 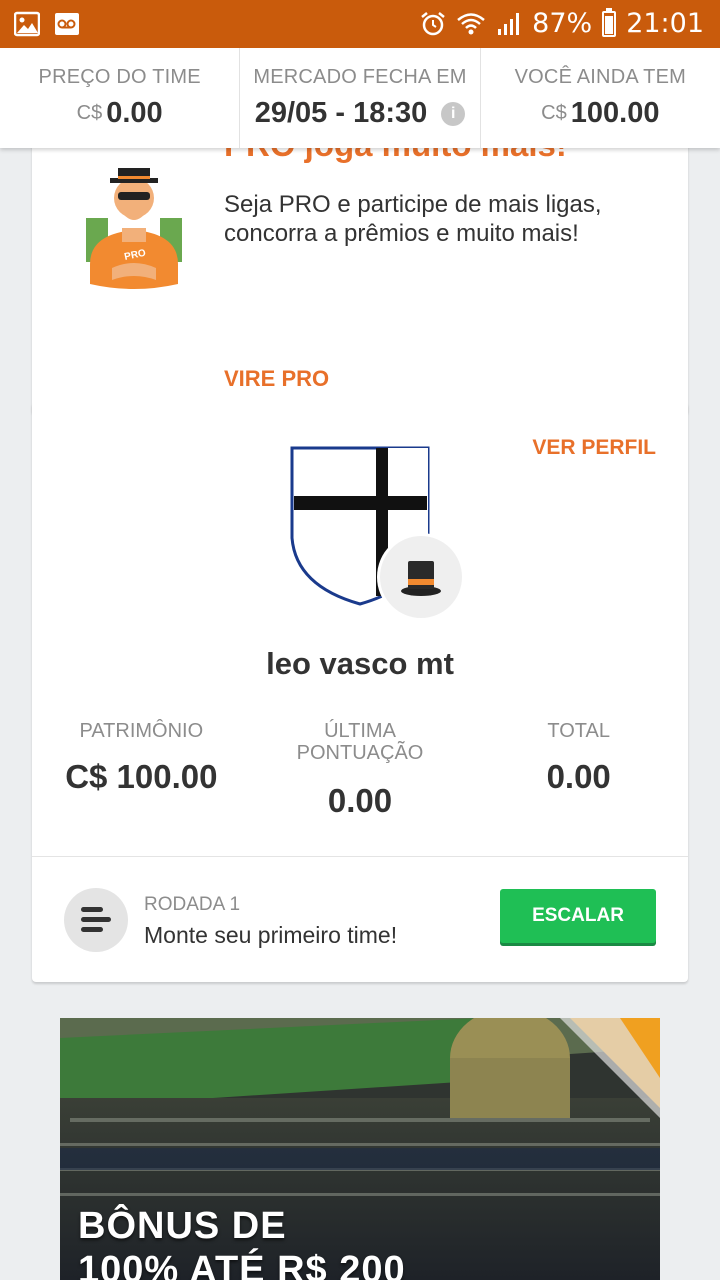 I want to click on banner-line-2: 100% ATÉ R$ 200, so click(x=242, y=1264).